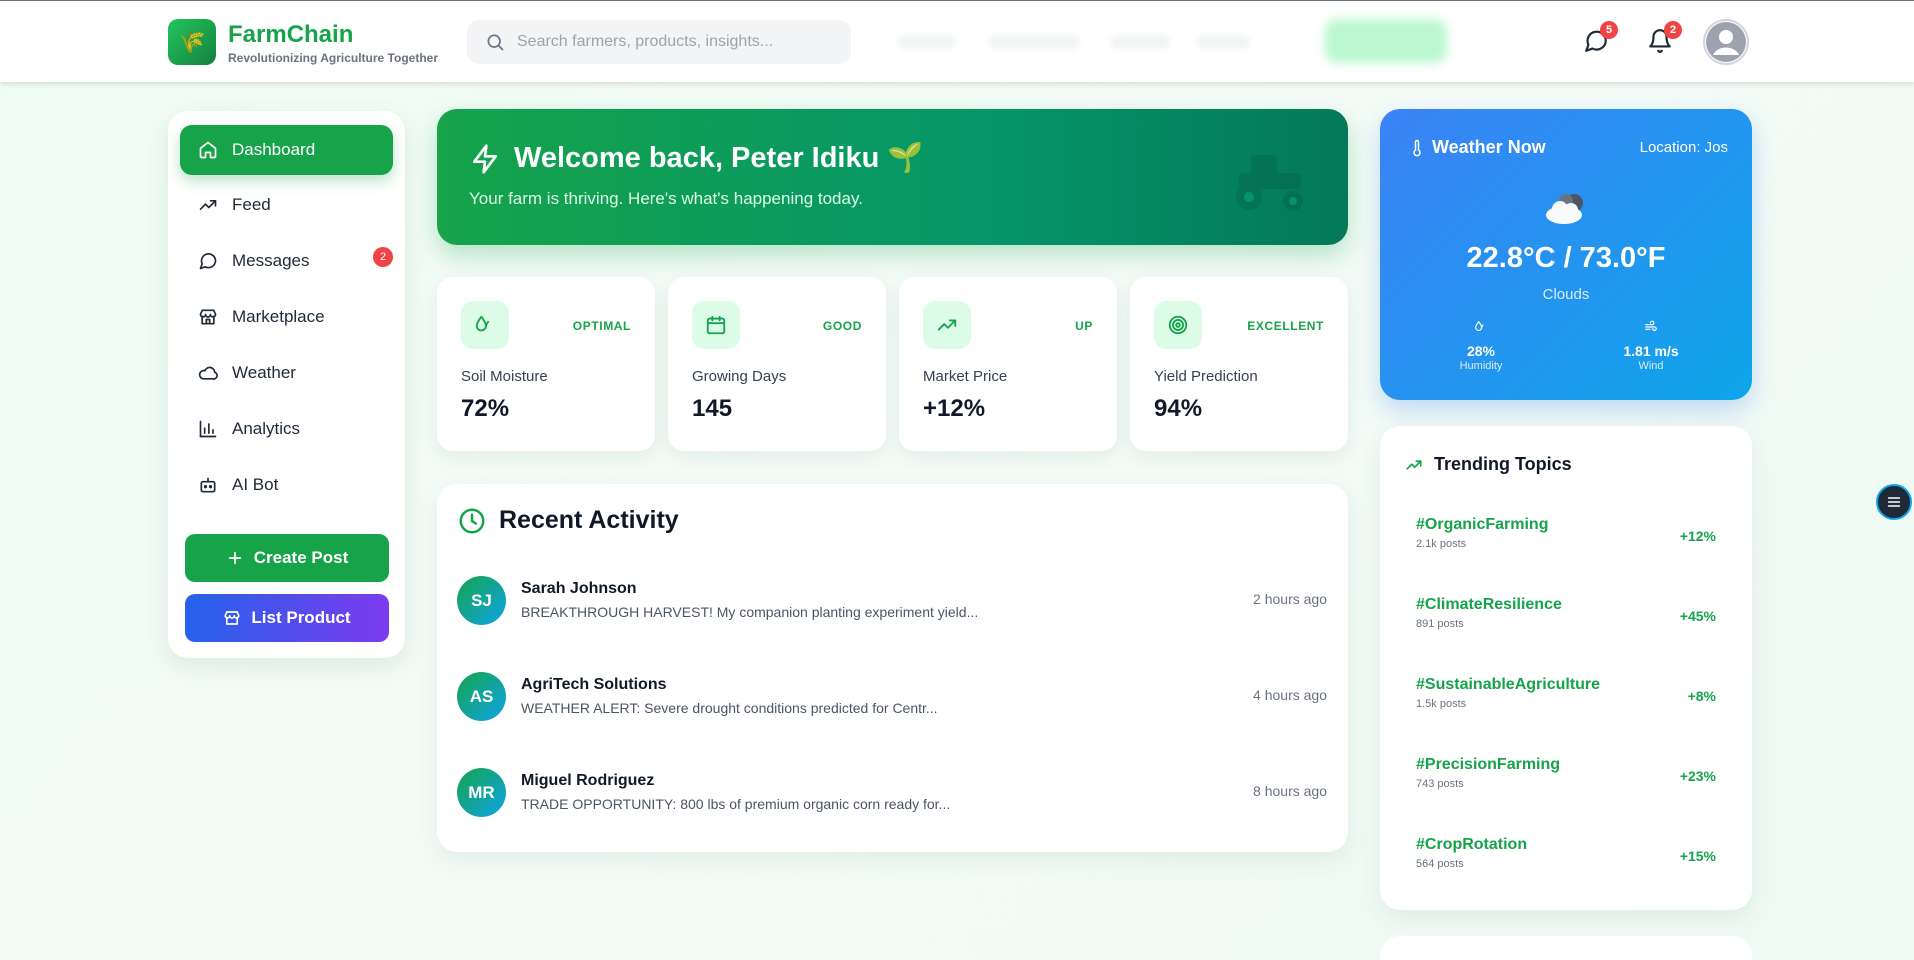  What do you see at coordinates (1488, 764) in the screenshot?
I see `trending-tag: #PrecisionFarming` at bounding box center [1488, 764].